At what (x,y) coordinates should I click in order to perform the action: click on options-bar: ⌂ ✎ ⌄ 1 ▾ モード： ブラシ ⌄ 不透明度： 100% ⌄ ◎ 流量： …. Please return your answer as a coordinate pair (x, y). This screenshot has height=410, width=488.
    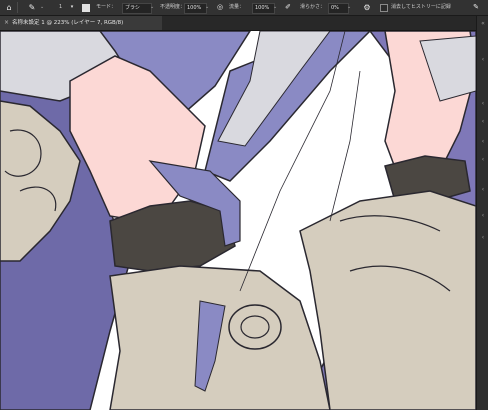
    Looking at the image, I should click on (244, 8).